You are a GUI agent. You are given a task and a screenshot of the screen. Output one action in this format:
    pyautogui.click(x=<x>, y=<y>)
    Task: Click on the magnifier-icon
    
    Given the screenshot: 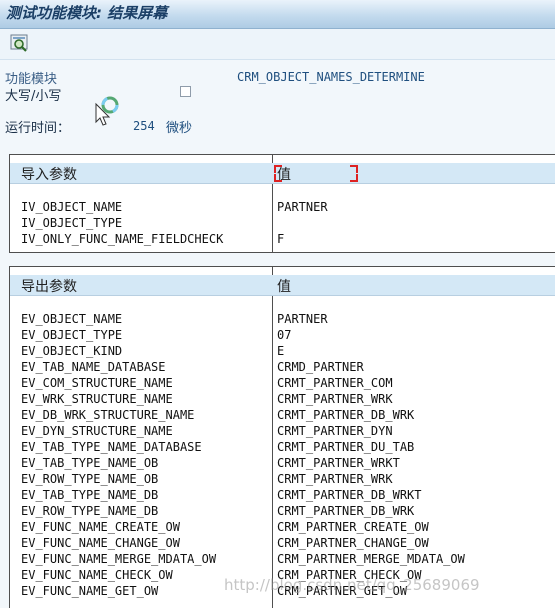 What is the action you would take?
    pyautogui.click(x=20, y=43)
    